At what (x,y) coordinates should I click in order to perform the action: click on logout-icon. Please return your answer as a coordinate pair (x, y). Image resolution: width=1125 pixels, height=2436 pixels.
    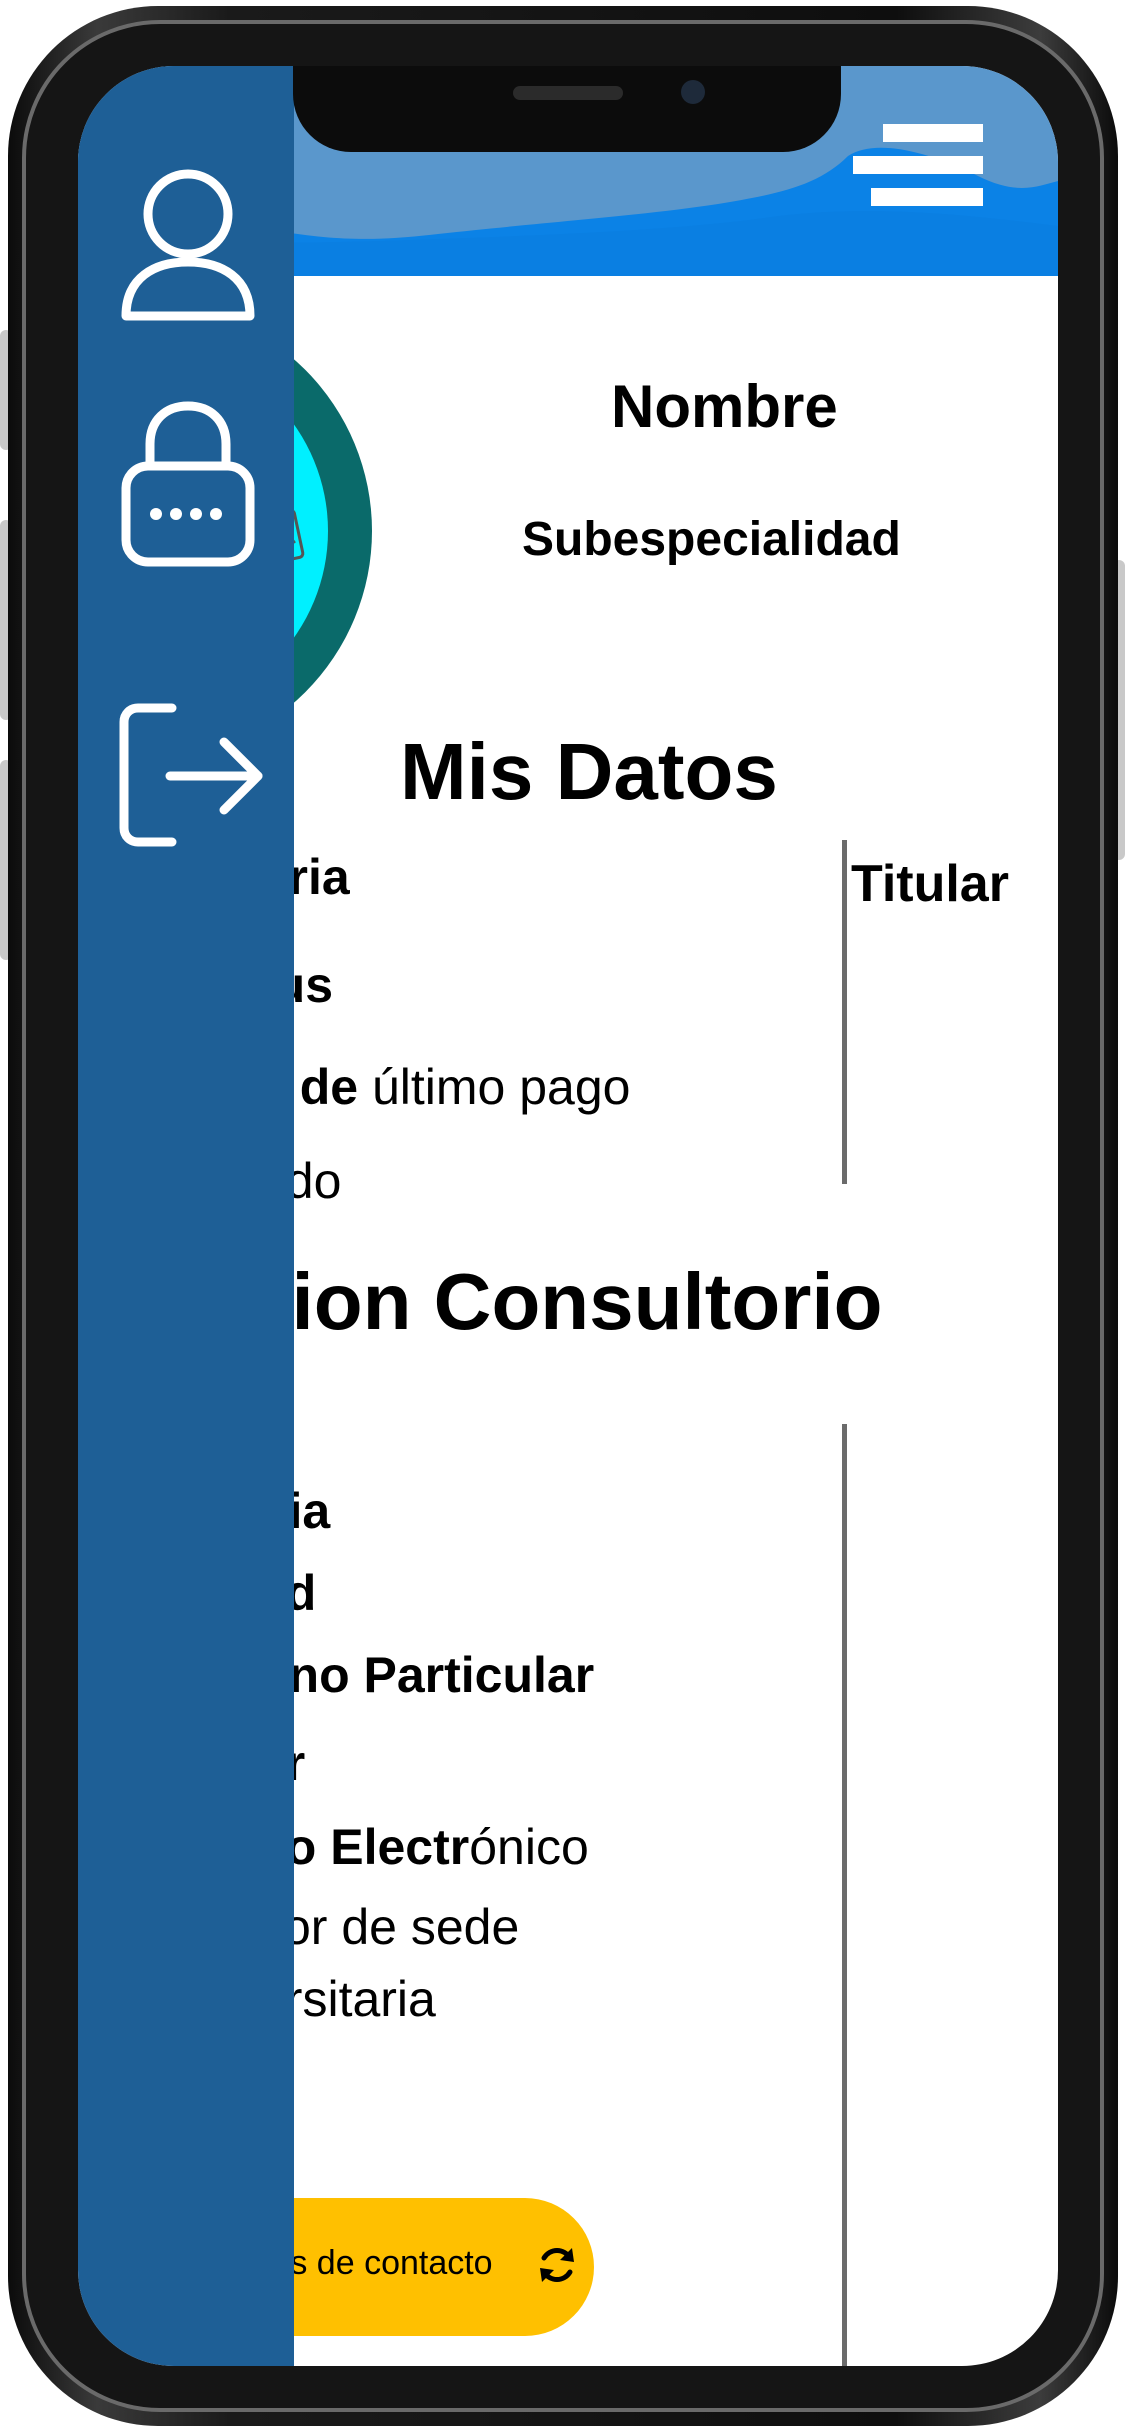
    Looking at the image, I should click on (191, 775).